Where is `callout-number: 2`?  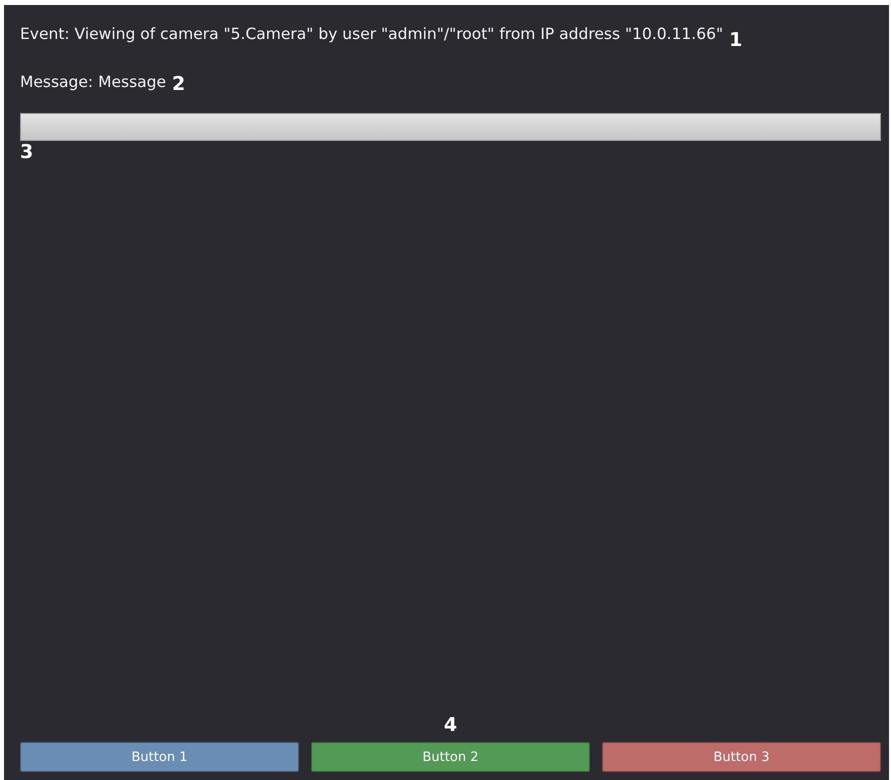
callout-number: 2 is located at coordinates (179, 84).